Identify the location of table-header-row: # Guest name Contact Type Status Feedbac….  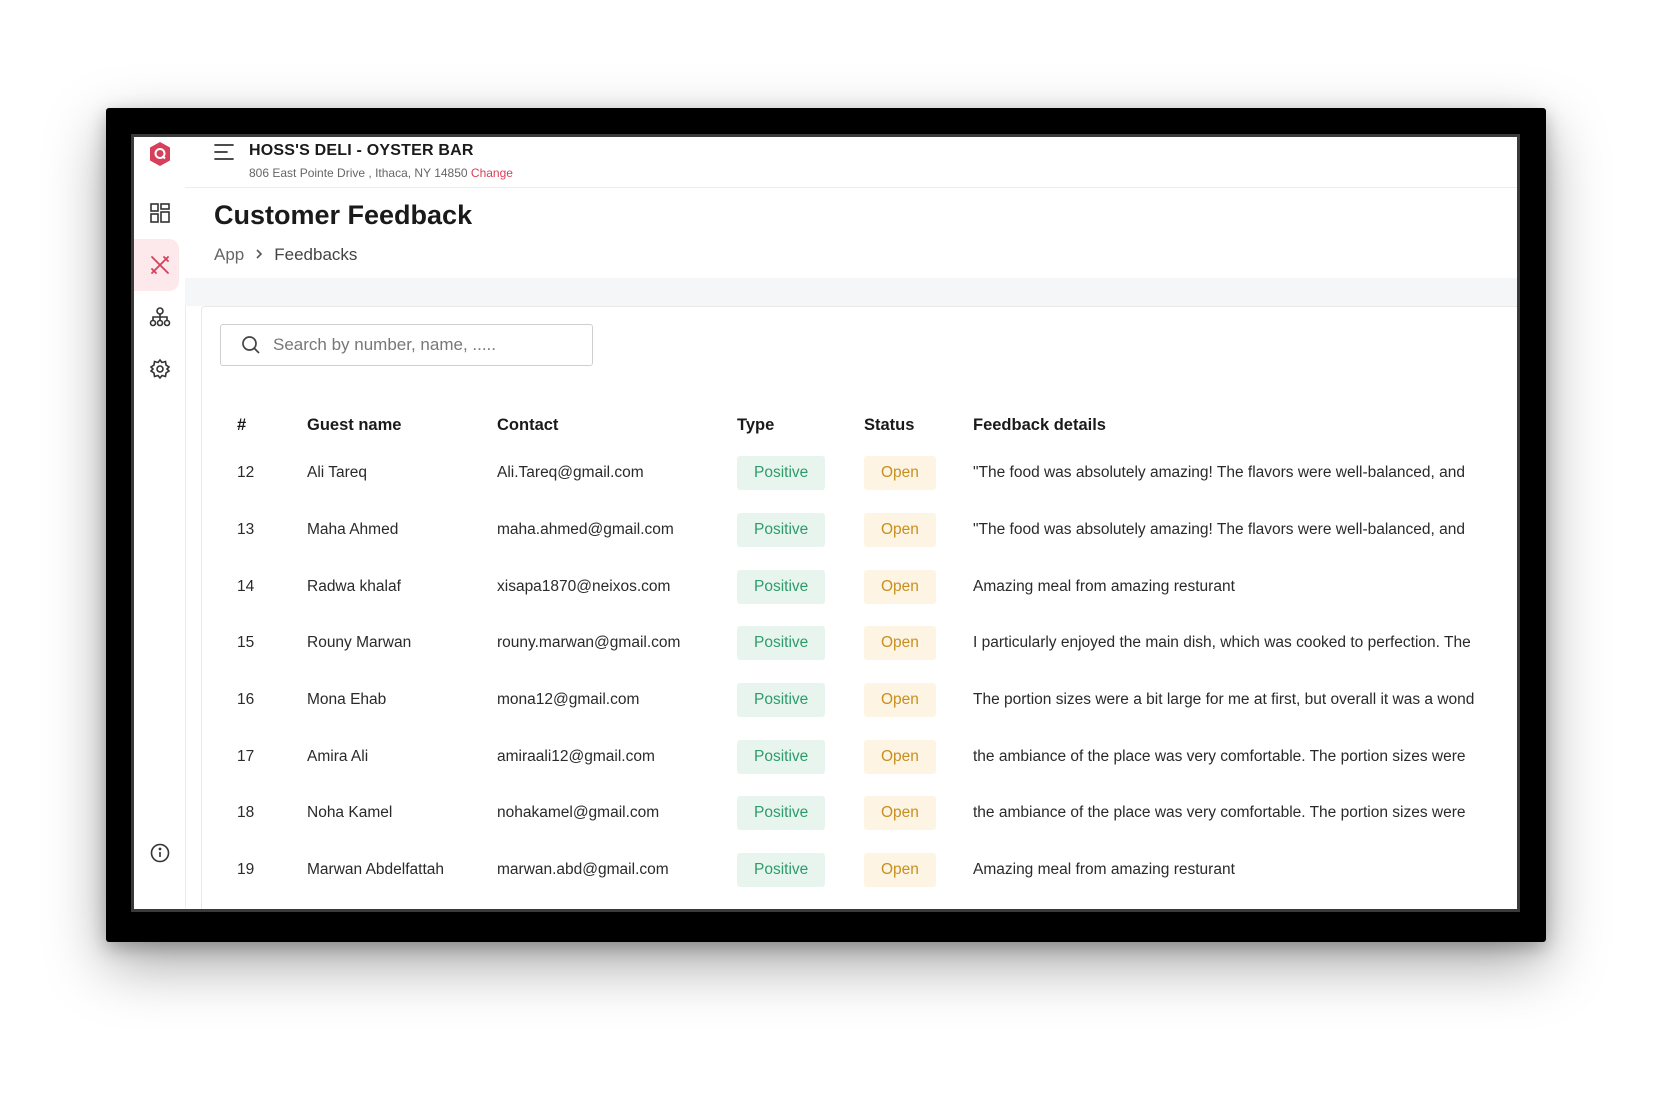
(868, 425).